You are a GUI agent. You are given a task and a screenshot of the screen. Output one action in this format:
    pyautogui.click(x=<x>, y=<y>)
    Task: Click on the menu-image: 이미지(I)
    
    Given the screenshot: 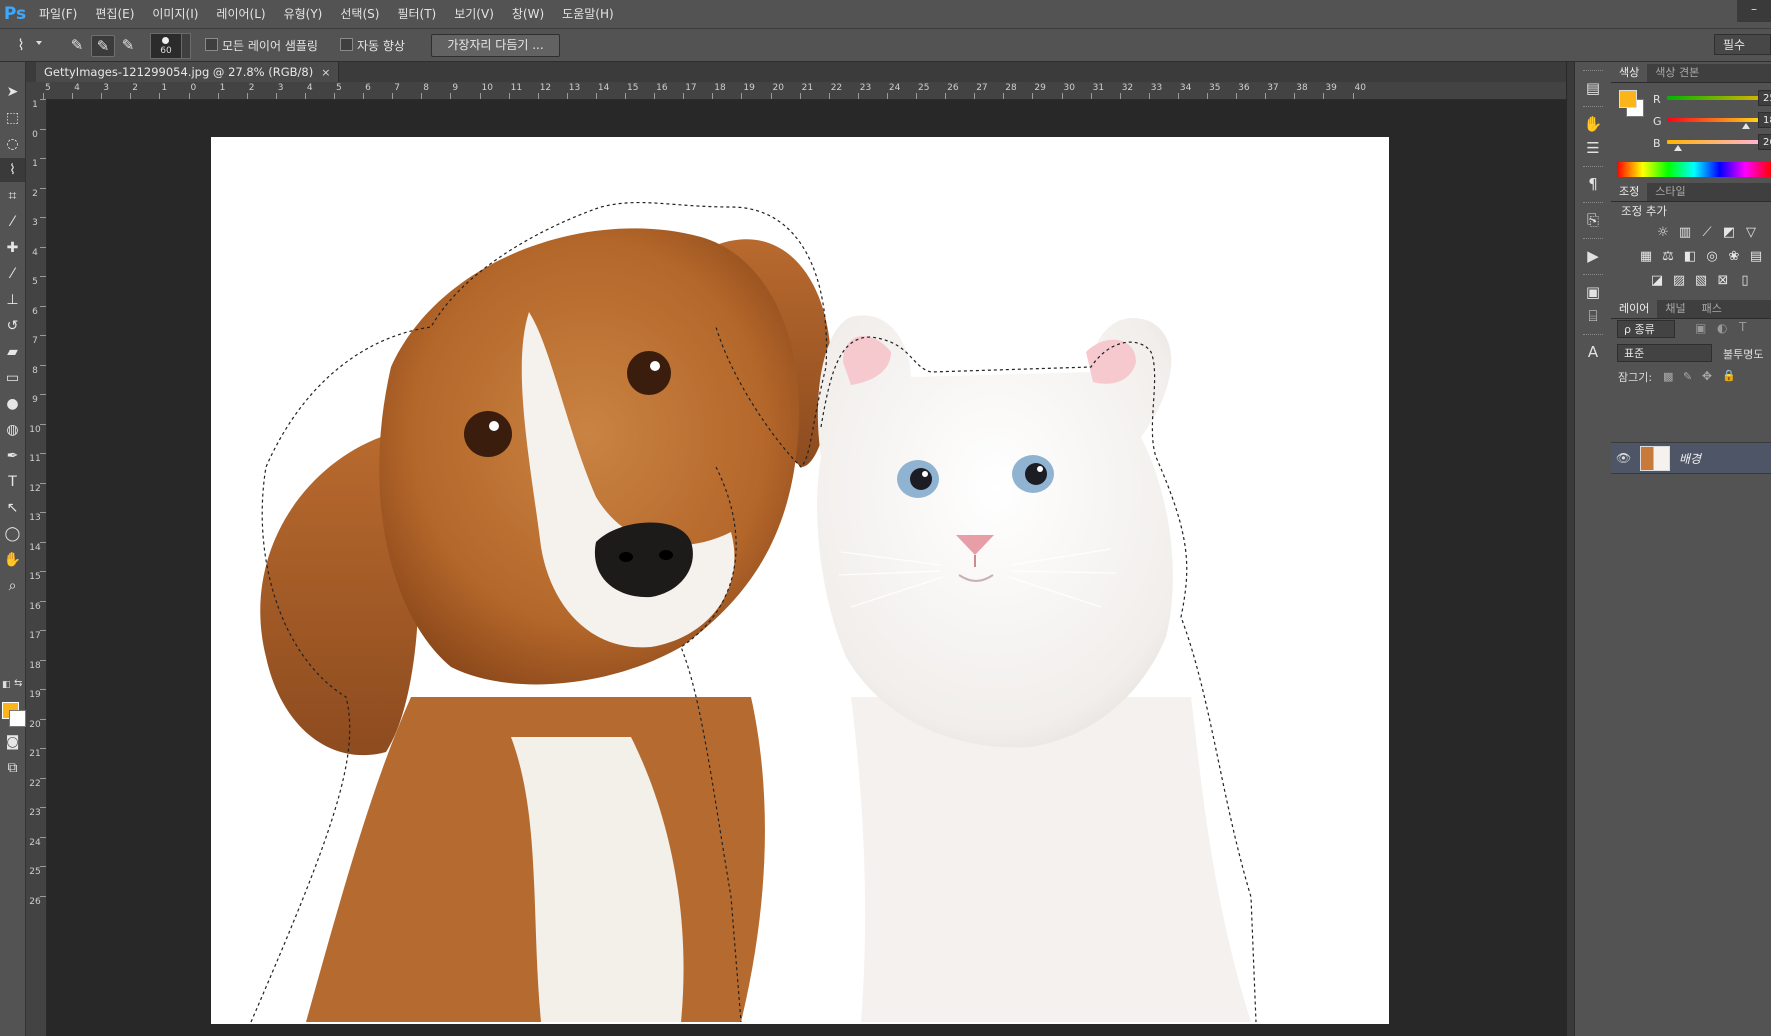 What is the action you would take?
    pyautogui.click(x=175, y=14)
    